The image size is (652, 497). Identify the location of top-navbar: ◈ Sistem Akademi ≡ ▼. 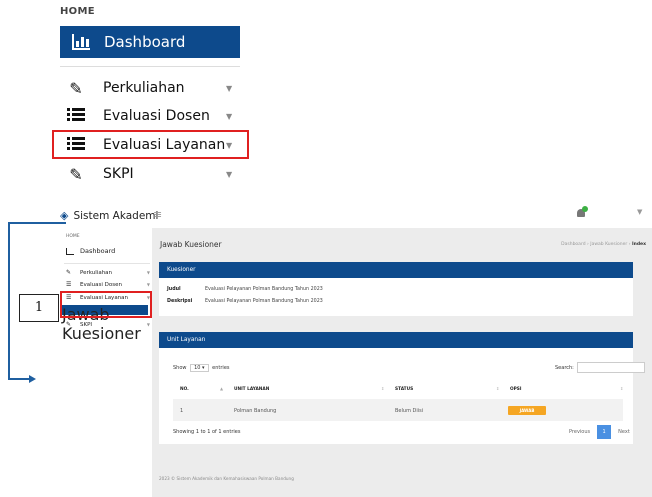
(326, 214).